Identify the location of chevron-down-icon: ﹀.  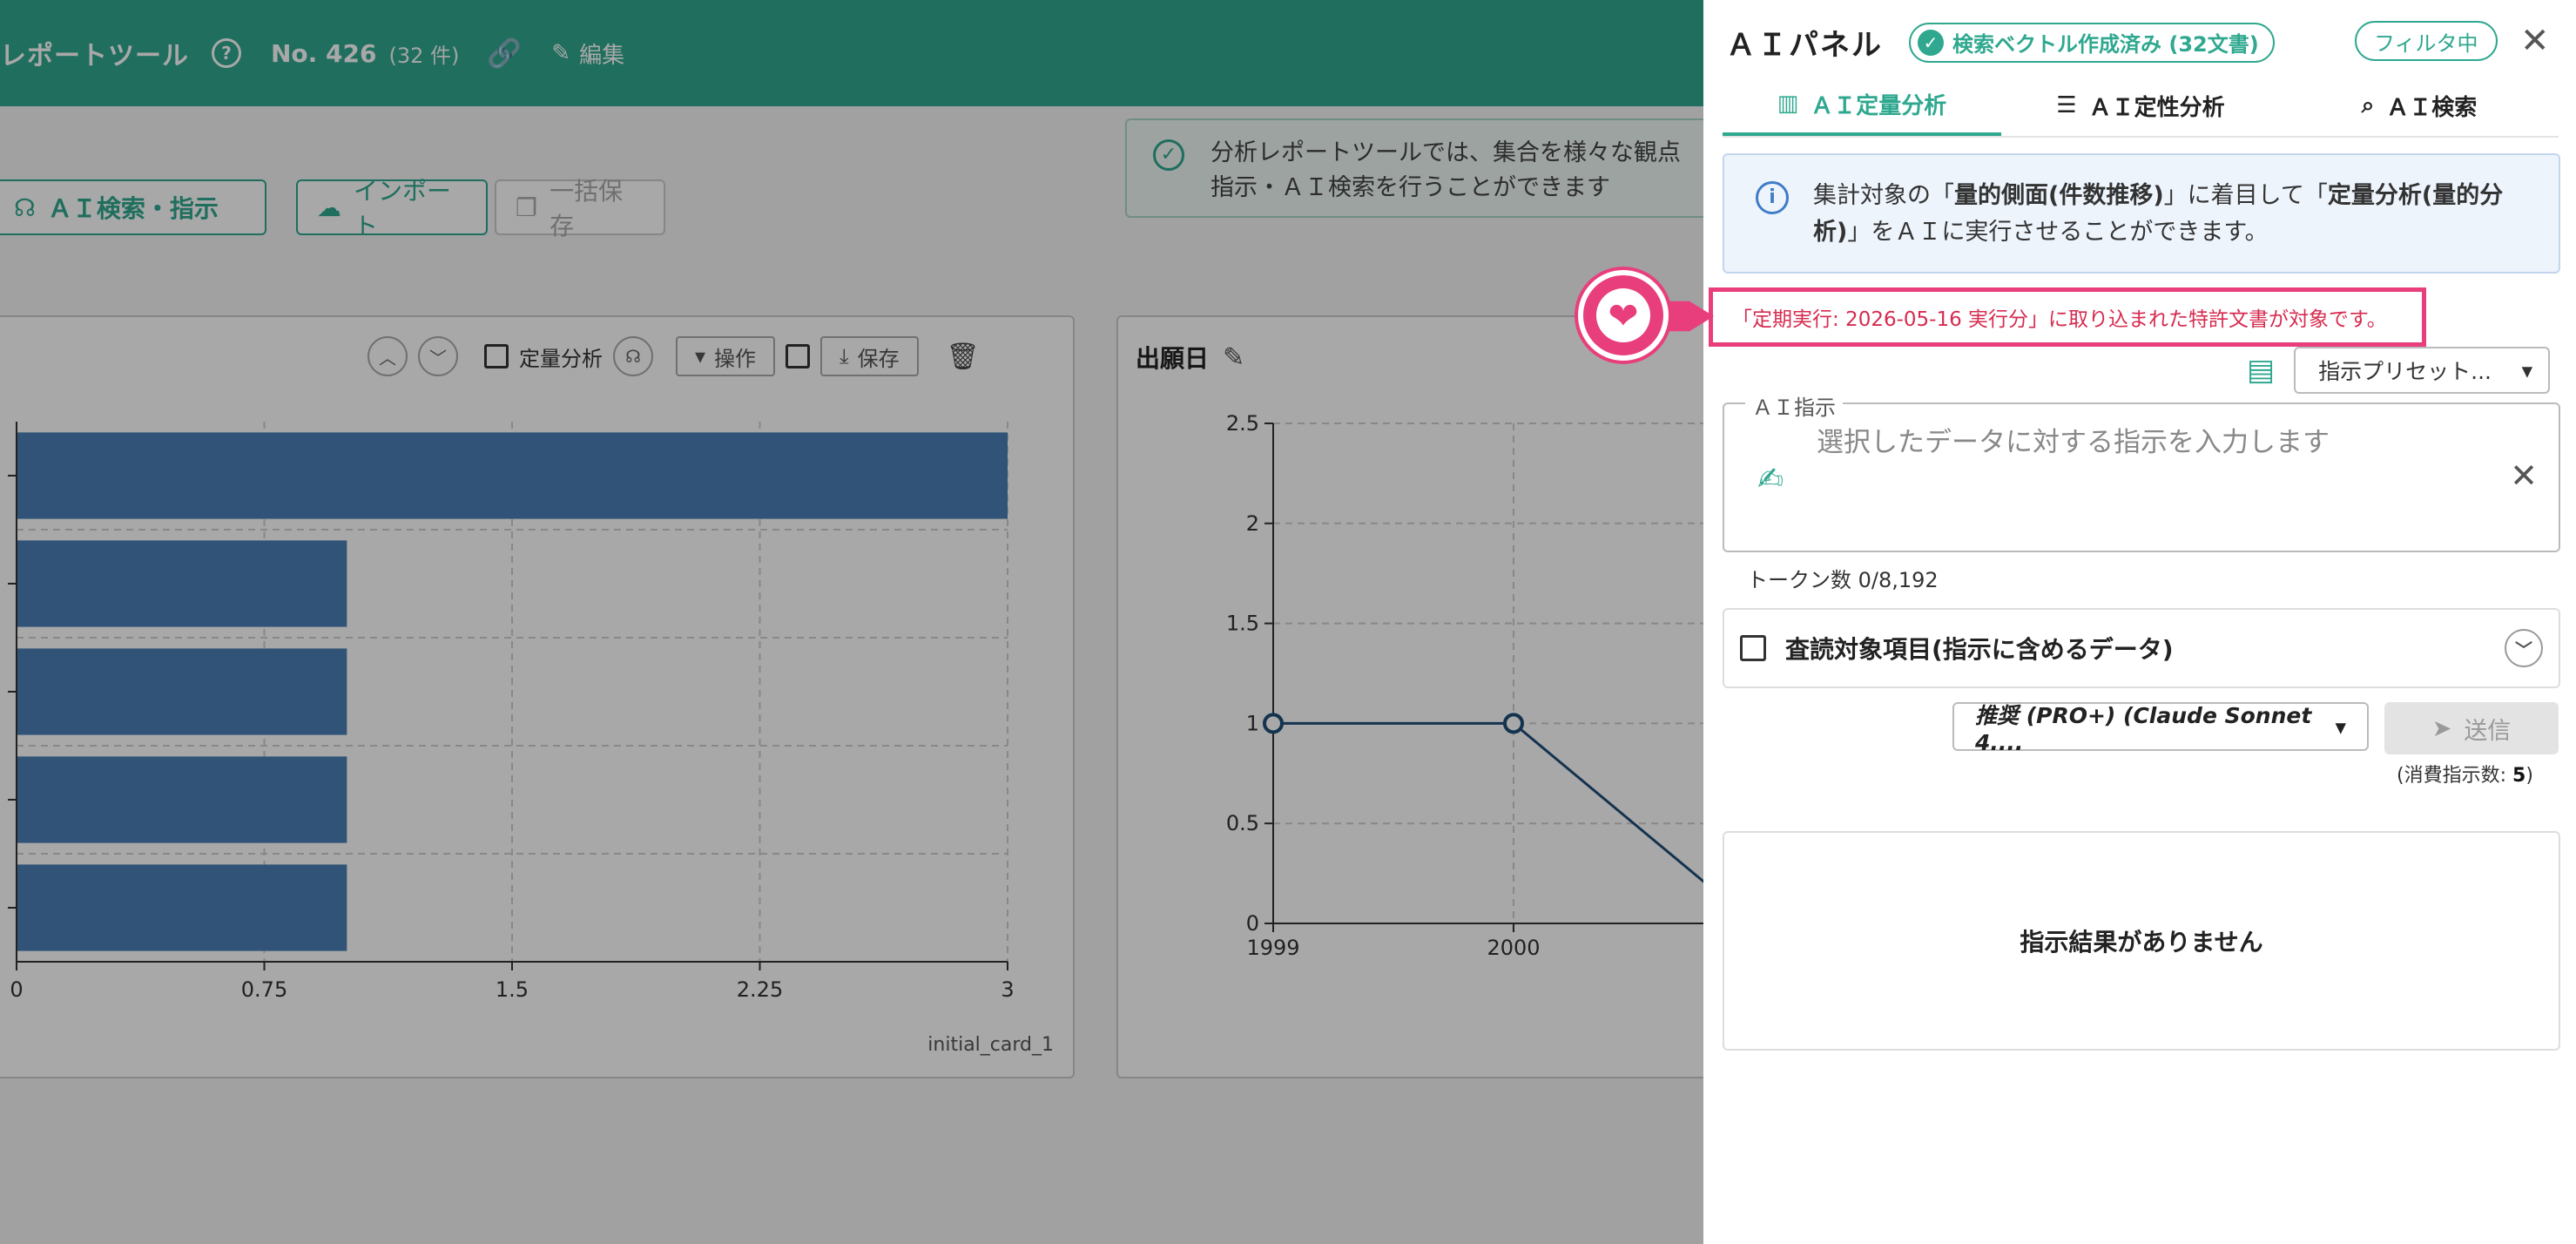
(2524, 648).